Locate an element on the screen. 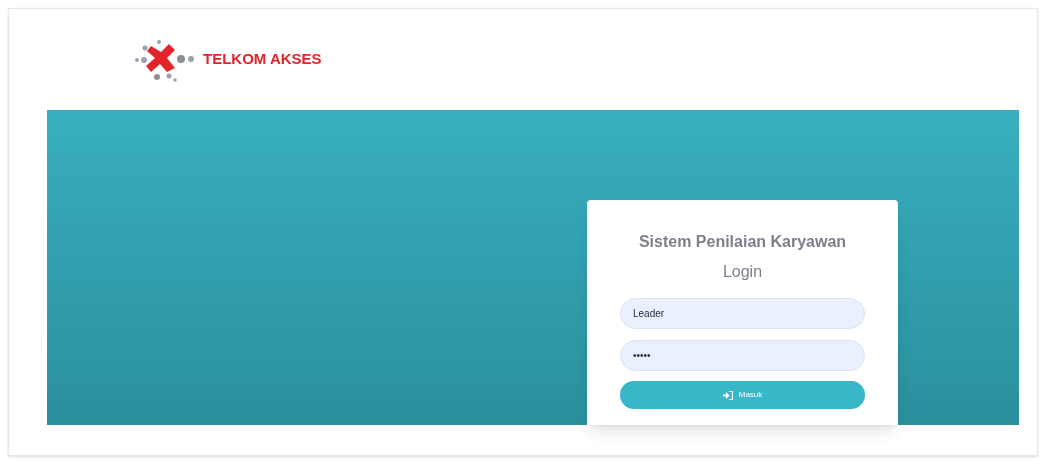  password-field: ••••• is located at coordinates (742, 355).